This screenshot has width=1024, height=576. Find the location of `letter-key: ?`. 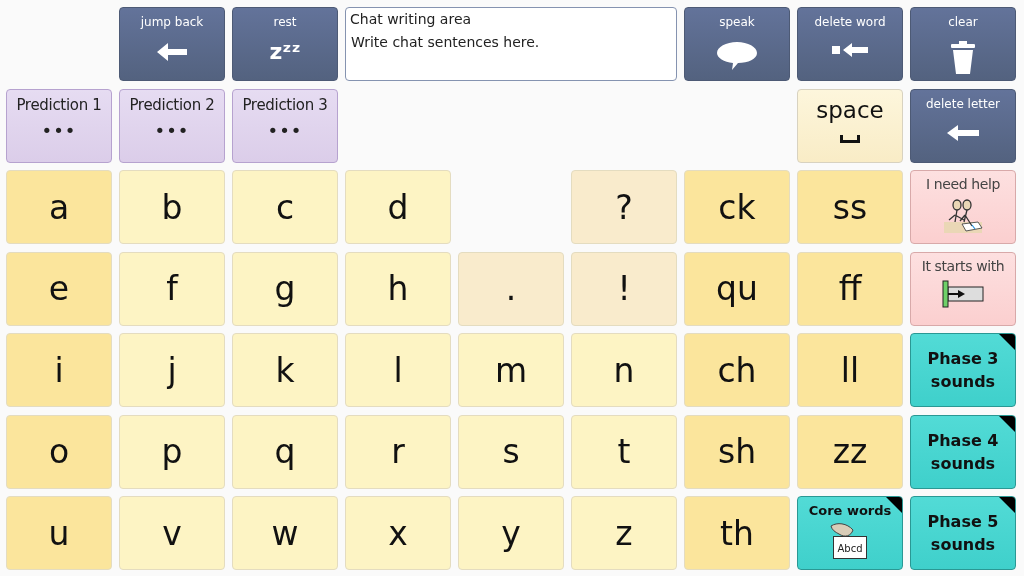

letter-key: ? is located at coordinates (624, 207).